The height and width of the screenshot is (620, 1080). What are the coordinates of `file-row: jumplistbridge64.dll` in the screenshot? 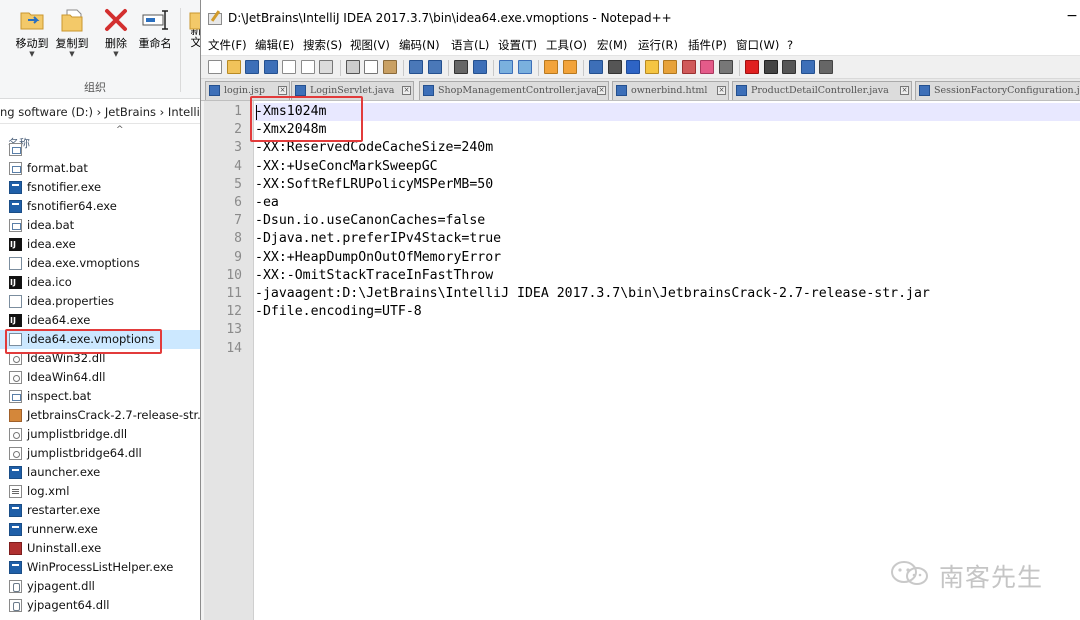 It's located at (102, 453).